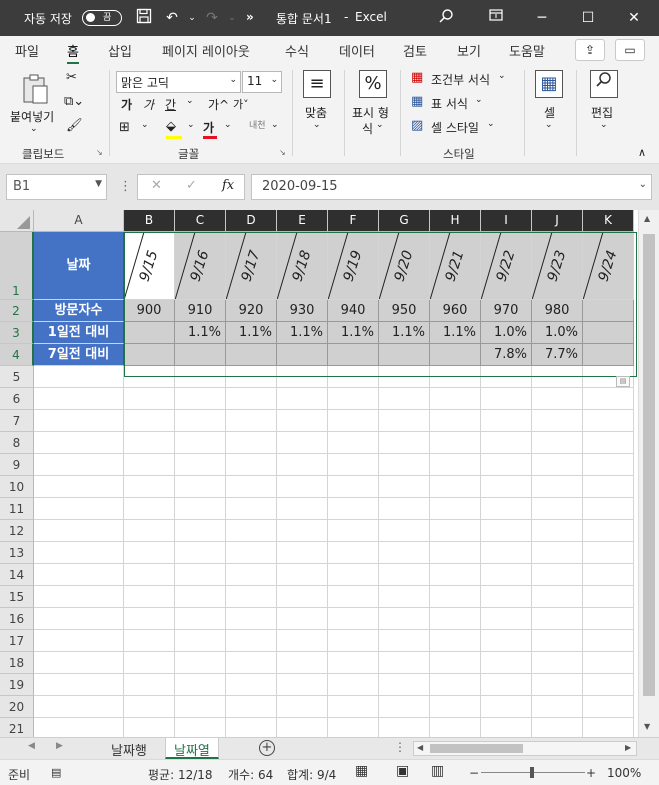 This screenshot has height=785, width=659. I want to click on format-table-button: 표 서식, so click(449, 103).